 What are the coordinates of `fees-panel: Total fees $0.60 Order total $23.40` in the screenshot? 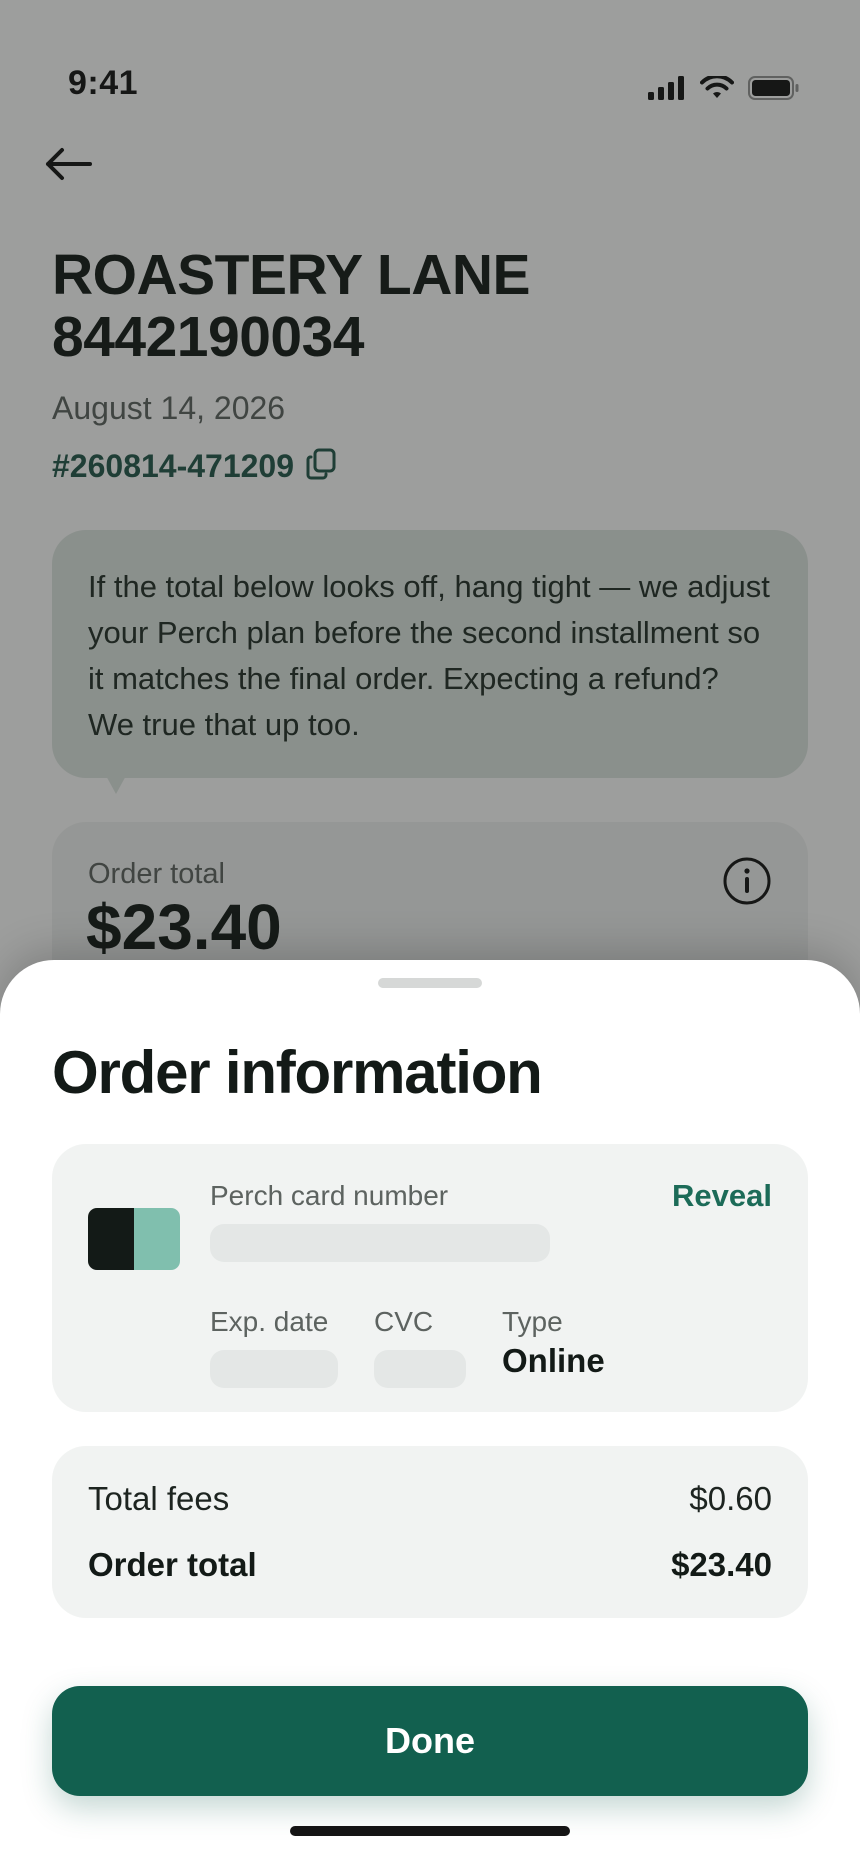 It's located at (430, 1532).